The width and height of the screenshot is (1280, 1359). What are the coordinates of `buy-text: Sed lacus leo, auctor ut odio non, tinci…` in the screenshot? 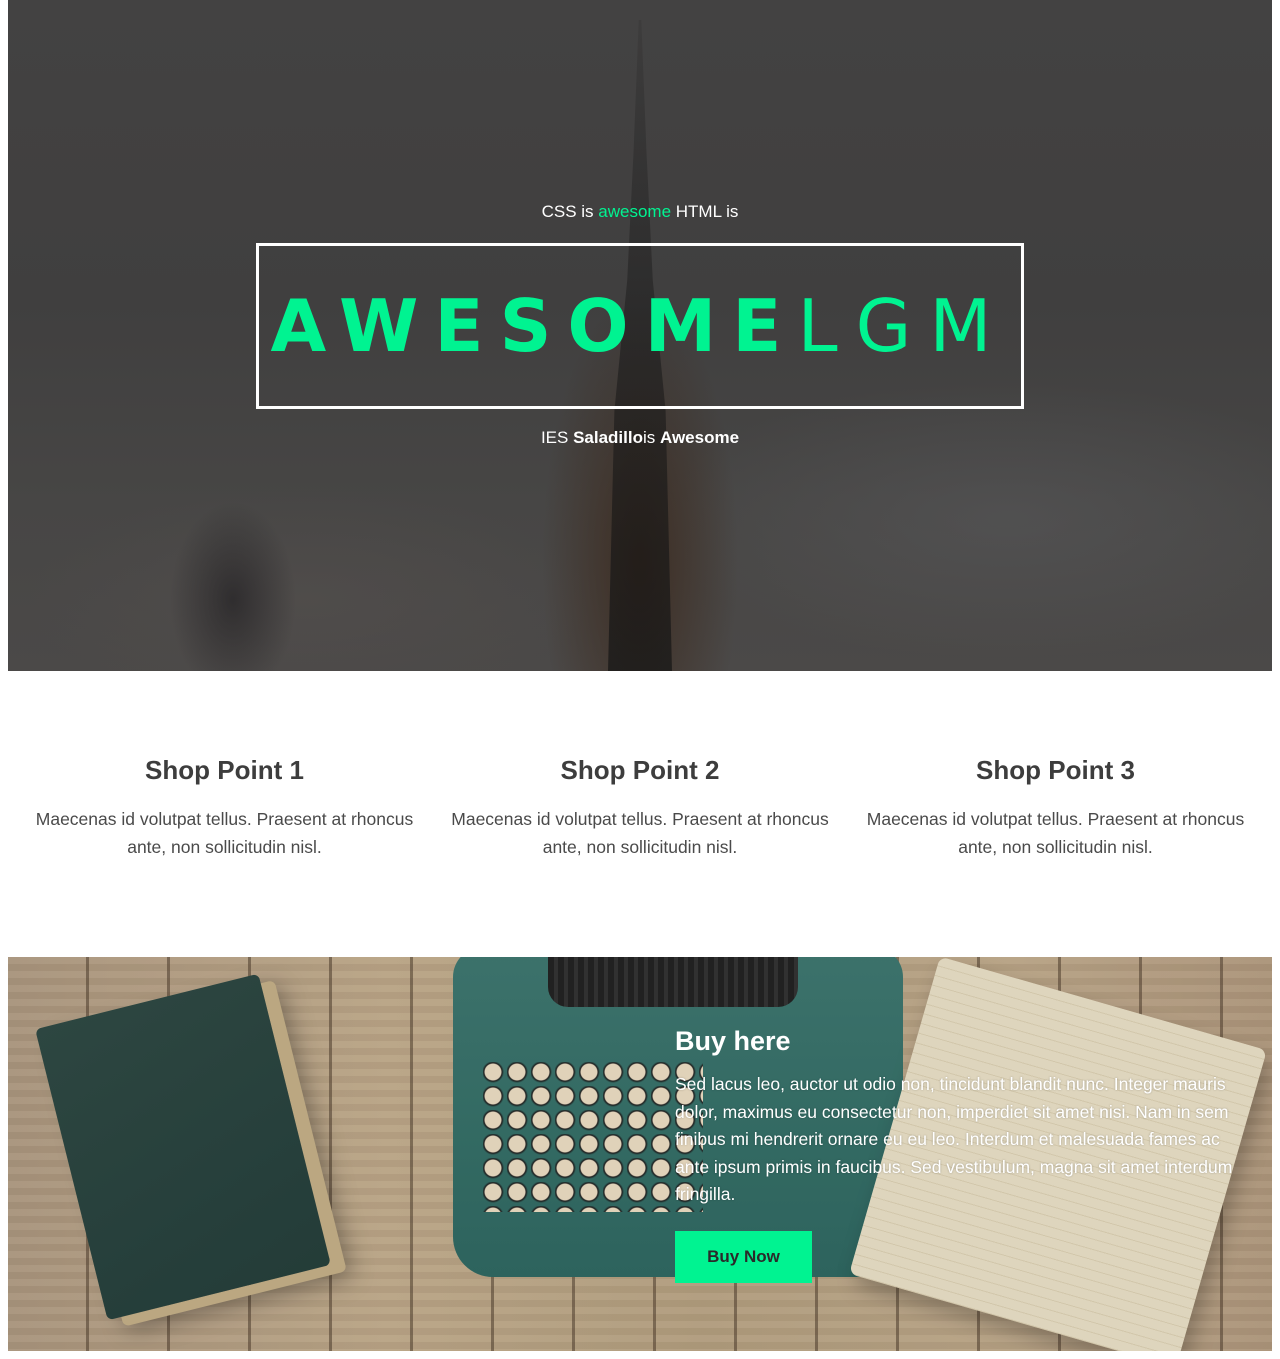 It's located at (954, 1139).